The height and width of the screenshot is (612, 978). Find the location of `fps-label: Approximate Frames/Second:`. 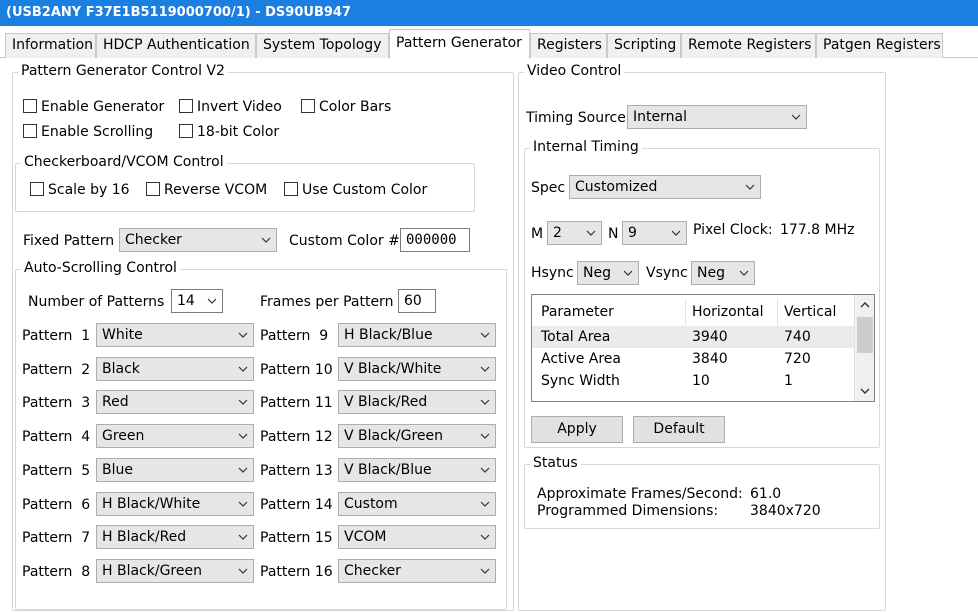

fps-label: Approximate Frames/Second: is located at coordinates (640, 494).